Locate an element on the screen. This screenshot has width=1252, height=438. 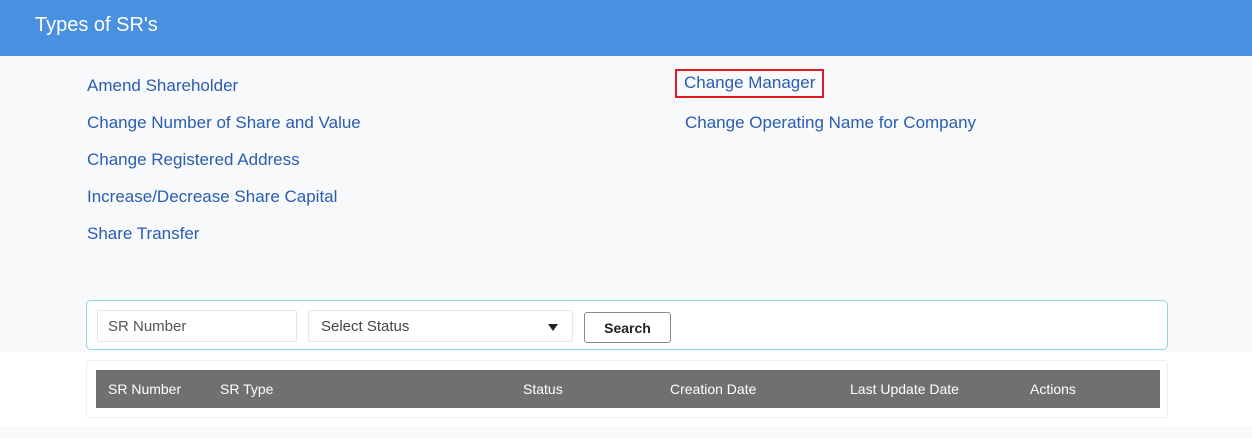
sr-link-increase-decrease-share-capital: Increase/Decrease Share Capital is located at coordinates (212, 197).